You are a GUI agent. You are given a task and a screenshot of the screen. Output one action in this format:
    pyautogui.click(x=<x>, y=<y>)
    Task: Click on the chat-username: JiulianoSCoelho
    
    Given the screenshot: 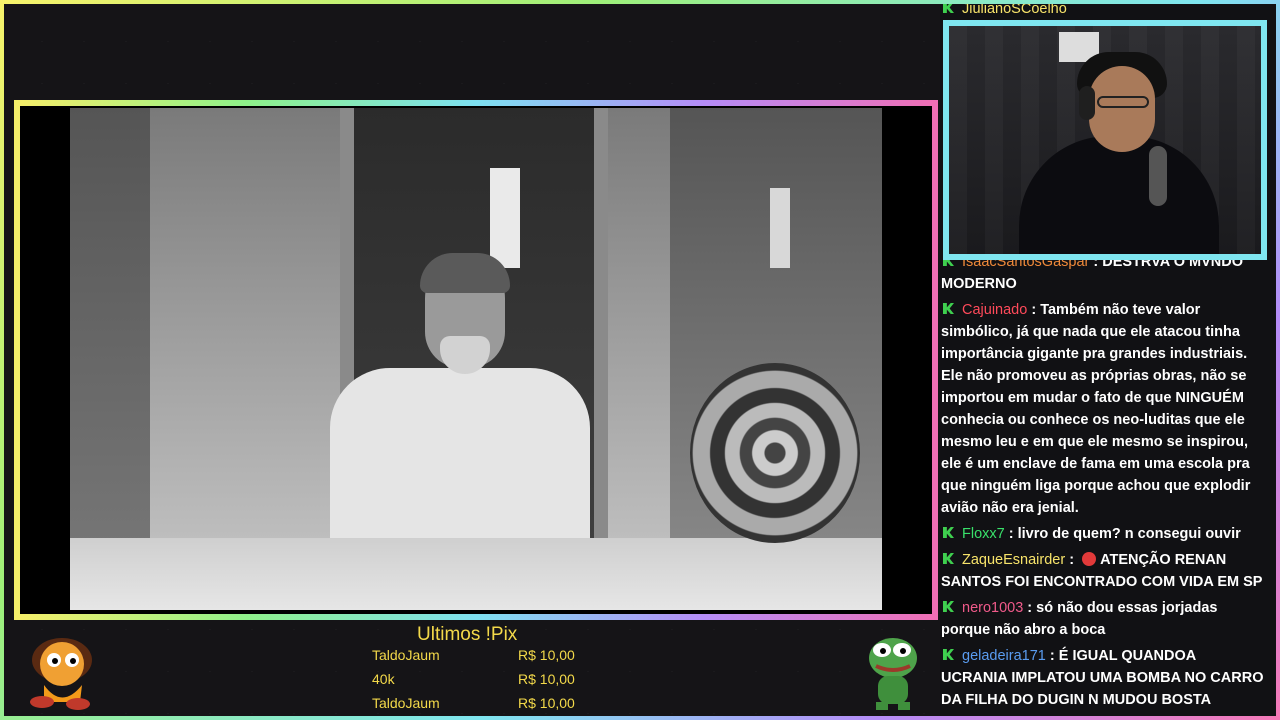 What is the action you would take?
    pyautogui.click(x=1014, y=9)
    